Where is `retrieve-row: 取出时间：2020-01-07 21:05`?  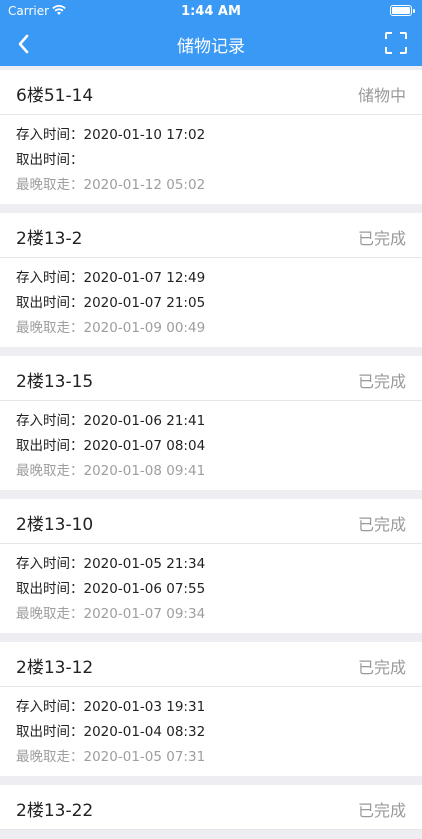 retrieve-row: 取出时间：2020-01-07 21:05 is located at coordinates (211, 303).